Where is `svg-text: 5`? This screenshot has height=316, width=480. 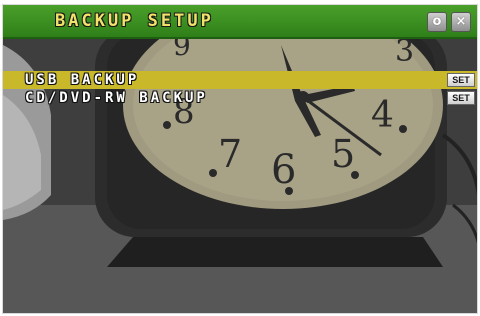 svg-text: 5 is located at coordinates (343, 154).